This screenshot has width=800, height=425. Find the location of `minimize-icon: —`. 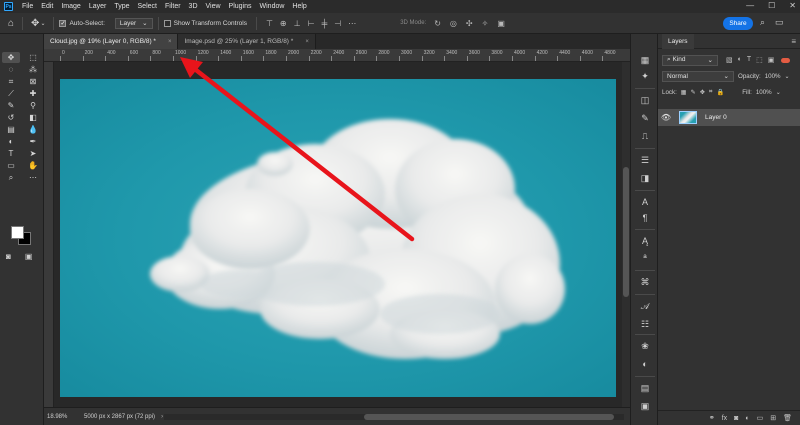

minimize-icon: — is located at coordinates (750, 5).